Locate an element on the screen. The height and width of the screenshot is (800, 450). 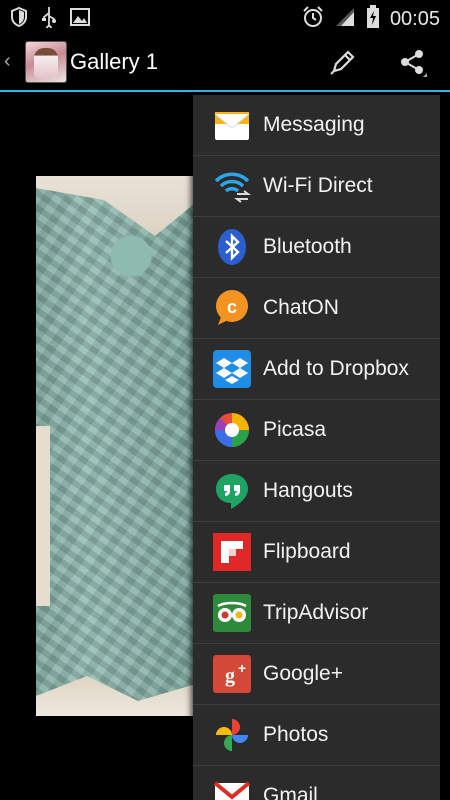
photos-icon is located at coordinates (232, 735).